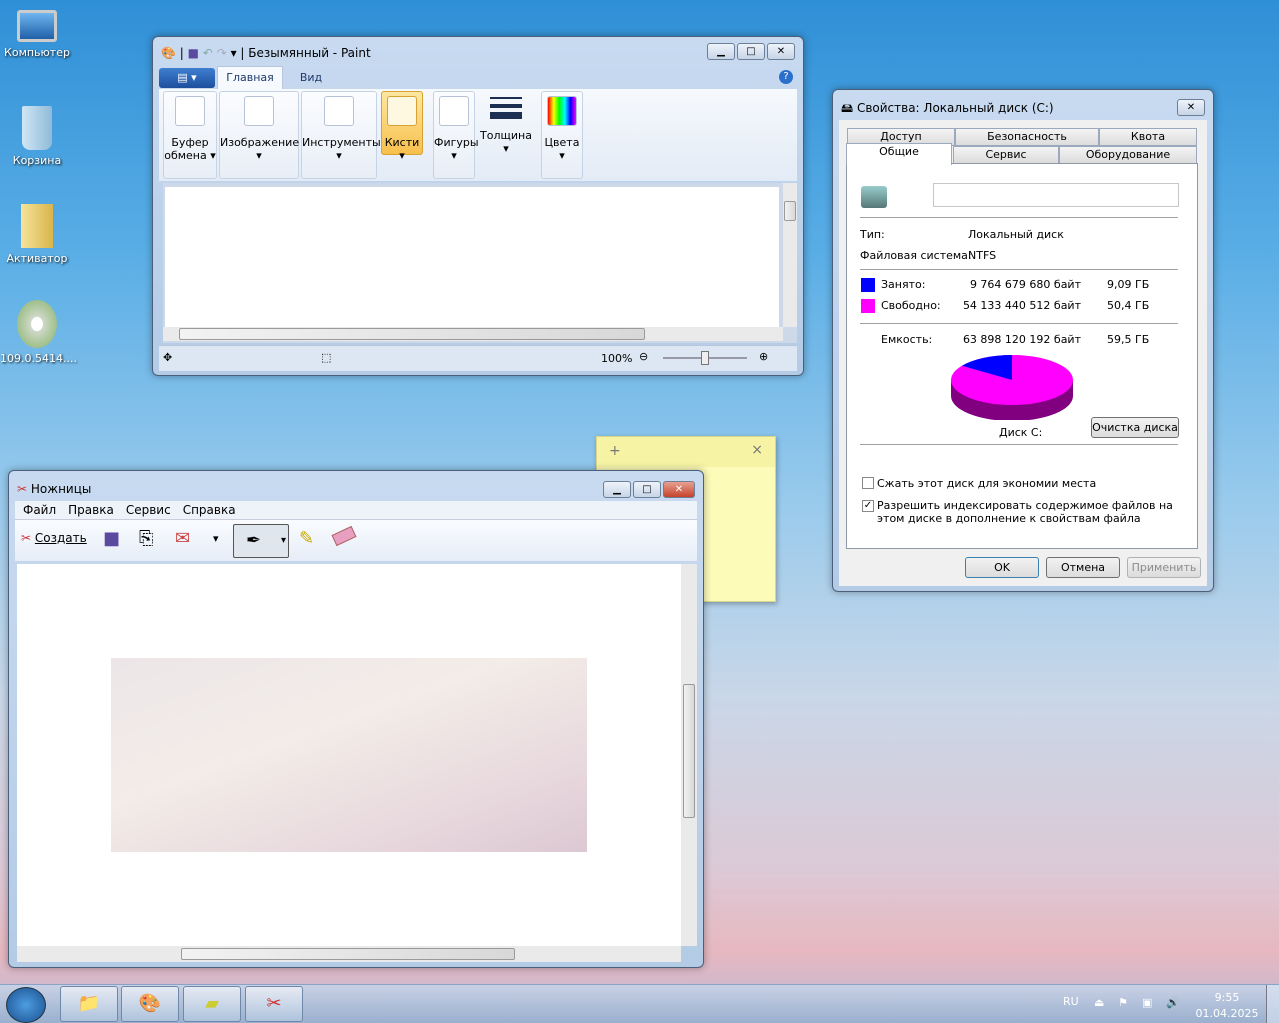 This screenshot has height=1023, width=1279. Describe the element at coordinates (1227, 1006) in the screenshot. I see `clock: 9:55 01.04.2025` at that location.